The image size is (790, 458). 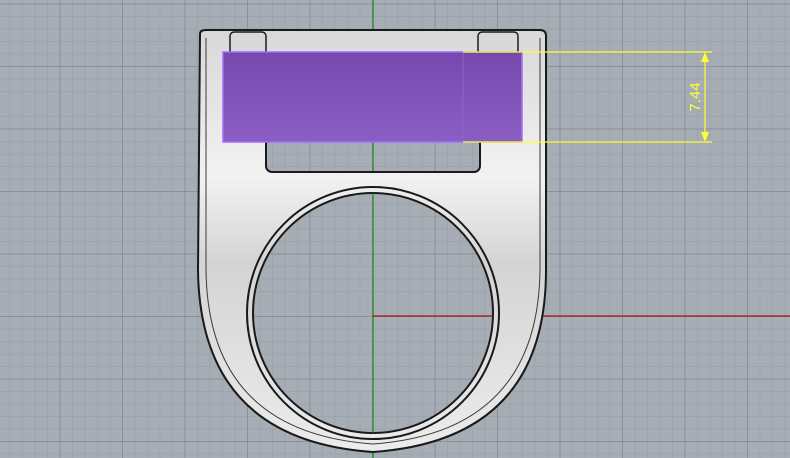 I want to click on dimension-arrow-bottom, so click(x=705, y=137).